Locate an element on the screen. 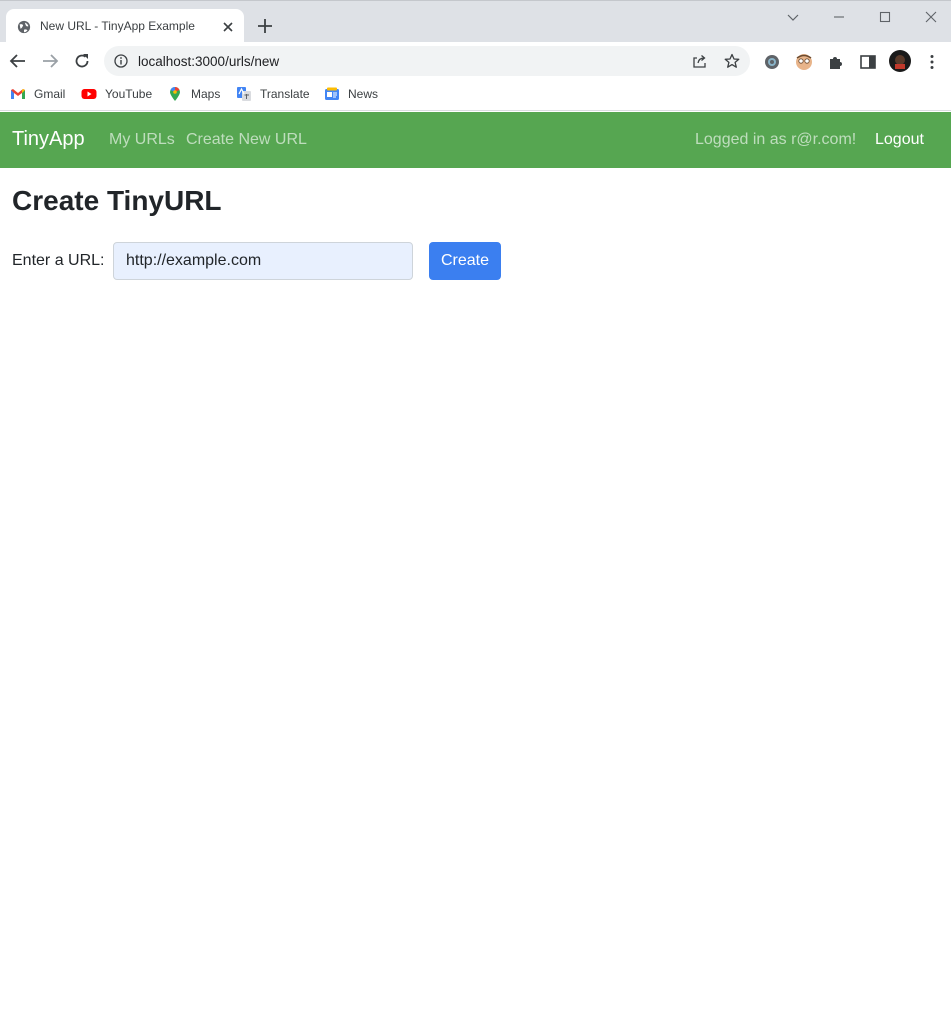 The image size is (951, 1028). bookmark-news: News is located at coordinates (351, 94).